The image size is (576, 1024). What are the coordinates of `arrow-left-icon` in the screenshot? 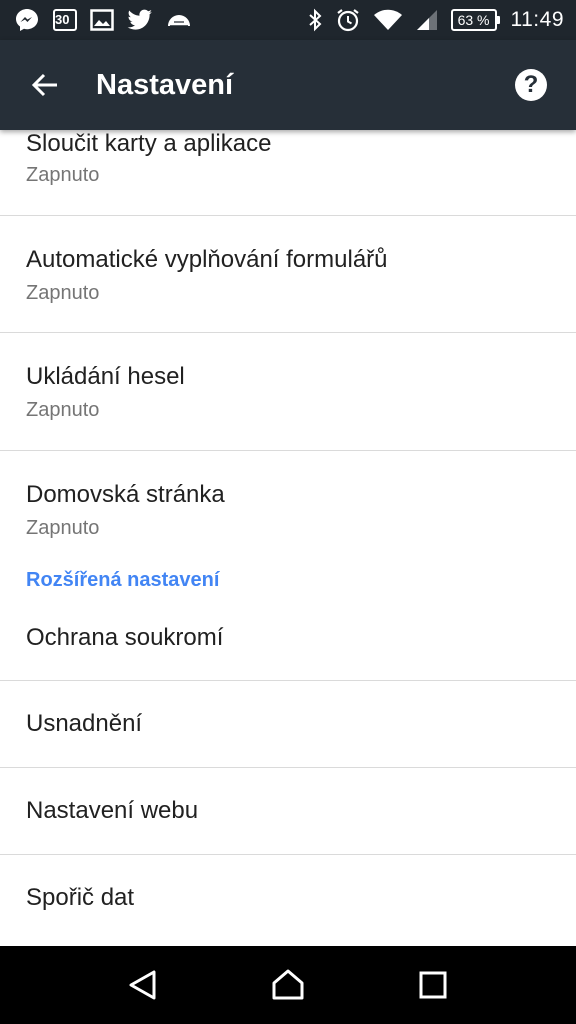 It's located at (44, 85).